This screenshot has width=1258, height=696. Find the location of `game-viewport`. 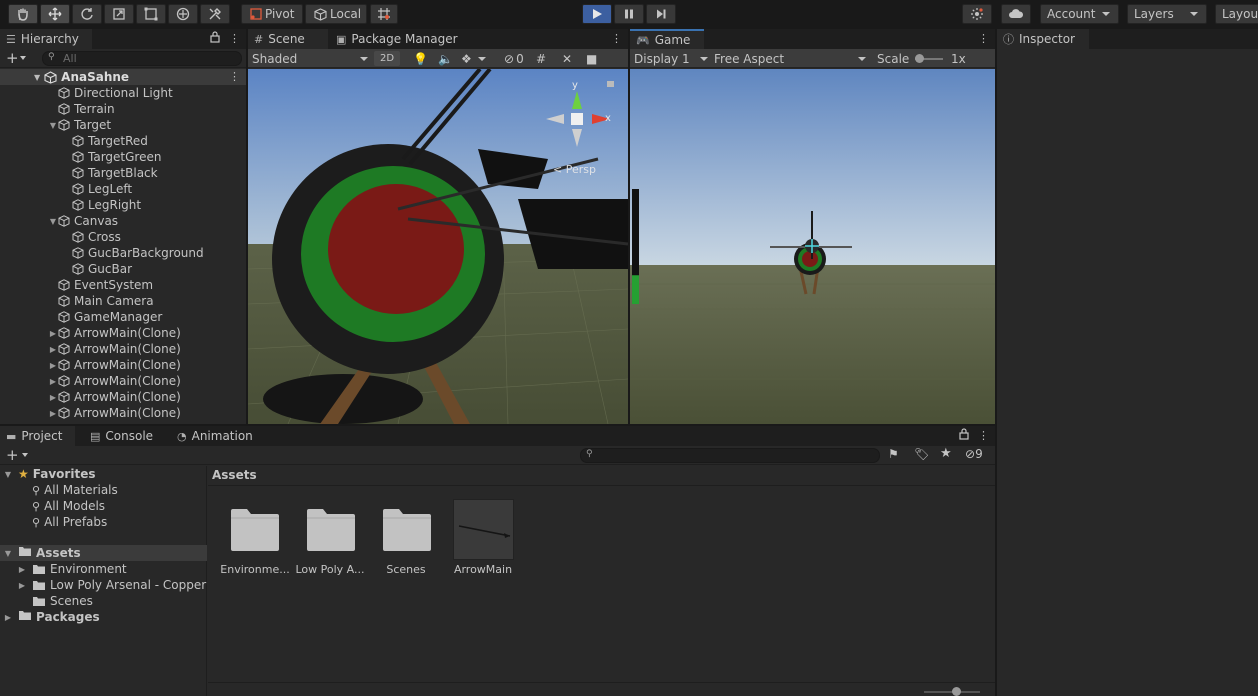

game-viewport is located at coordinates (812, 246).